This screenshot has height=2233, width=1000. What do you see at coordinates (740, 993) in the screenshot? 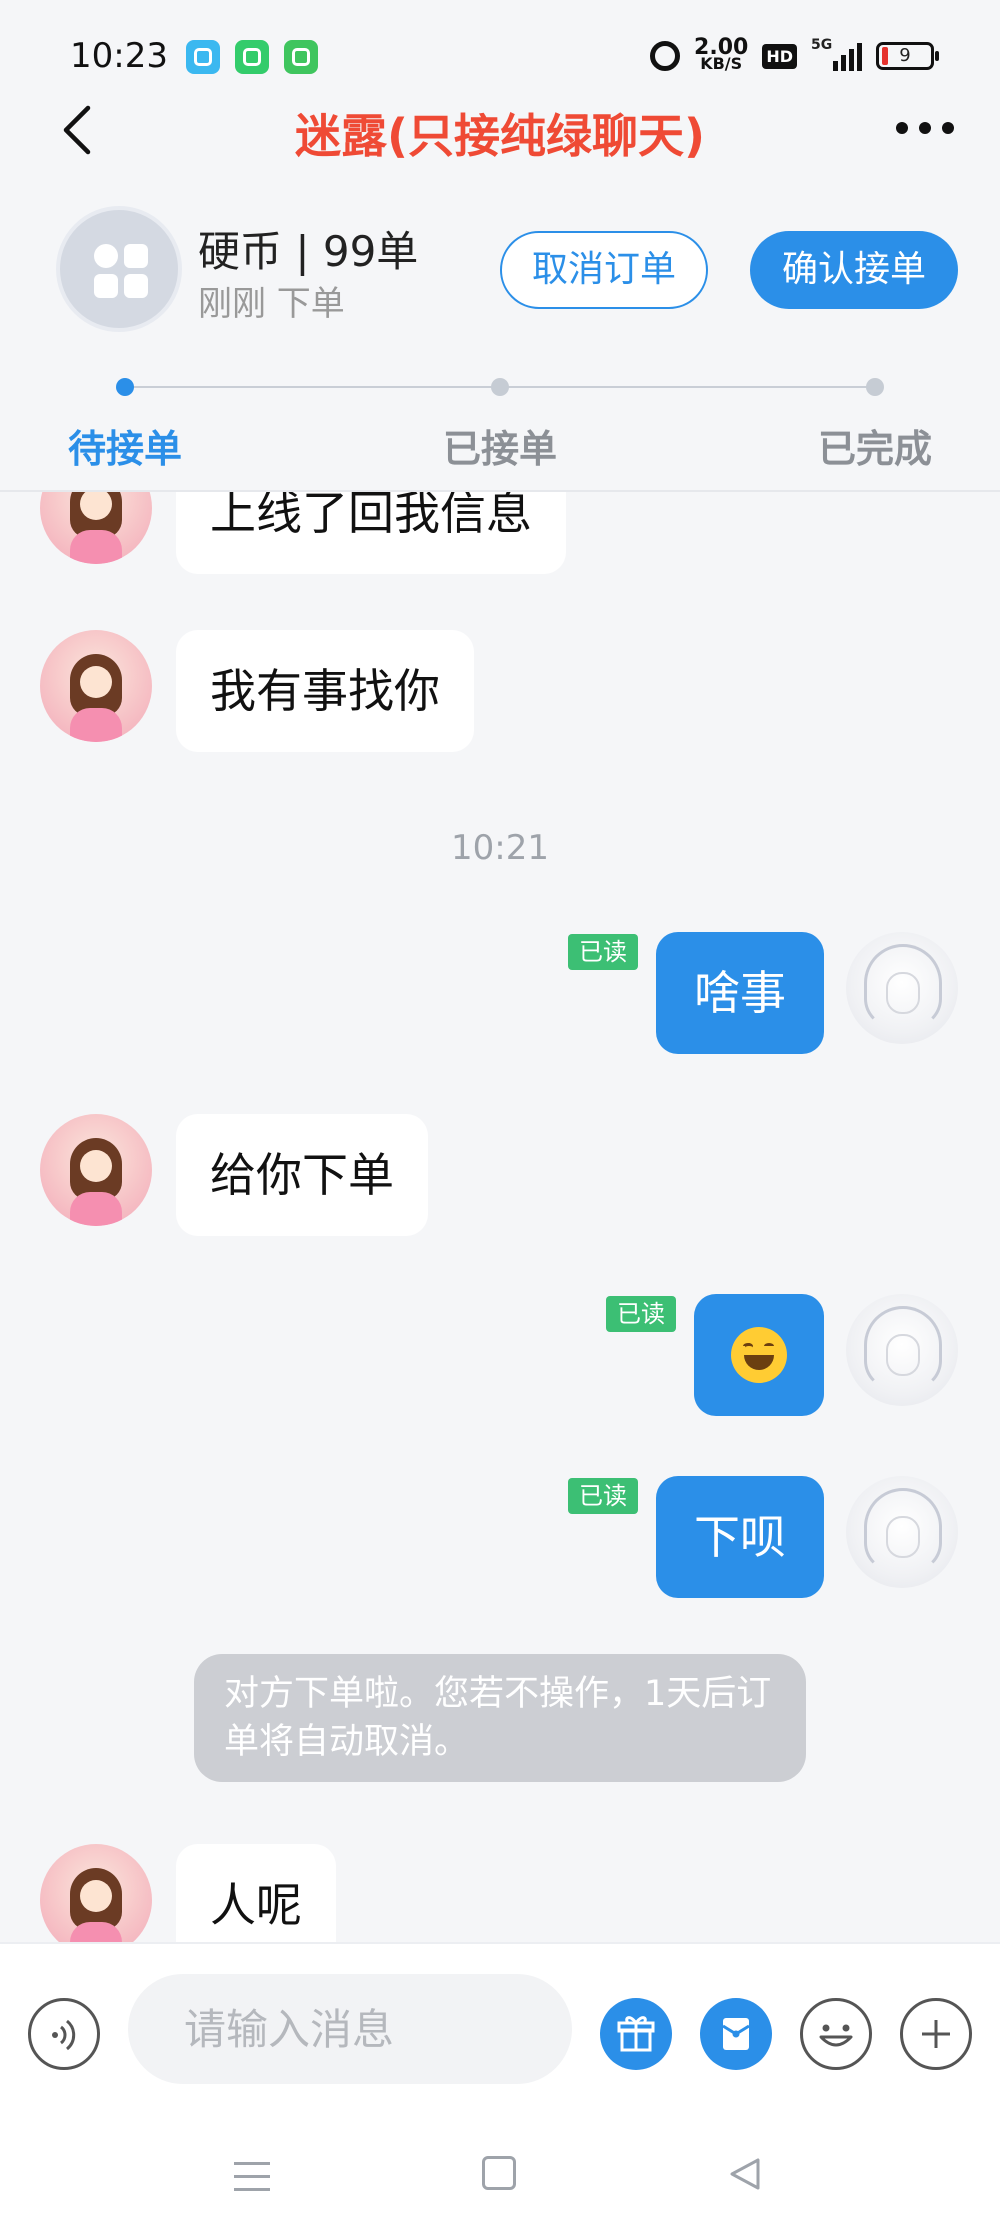
I see `message-bubble-outgoing: 啥事` at bounding box center [740, 993].